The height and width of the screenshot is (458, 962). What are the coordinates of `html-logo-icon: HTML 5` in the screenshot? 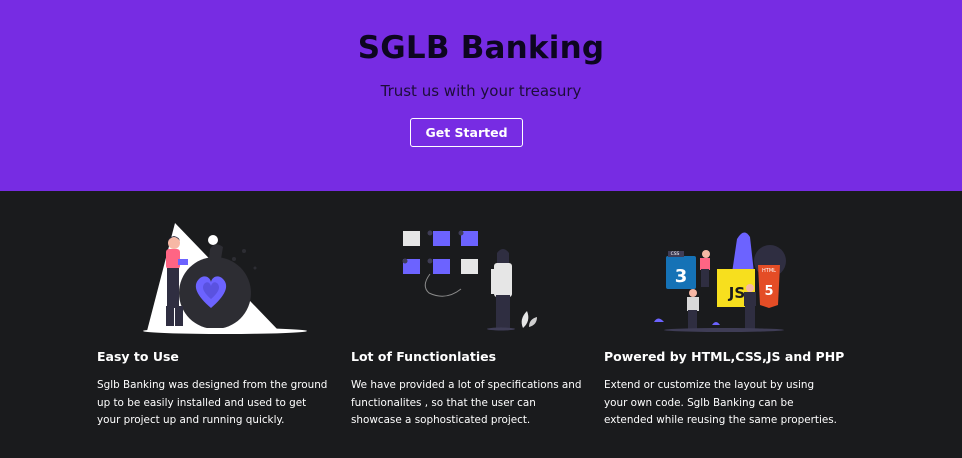 It's located at (769, 286).